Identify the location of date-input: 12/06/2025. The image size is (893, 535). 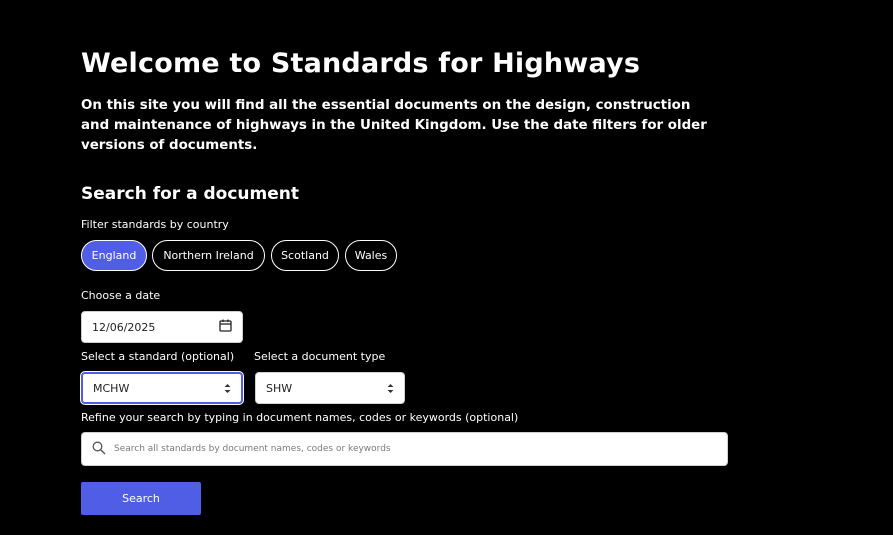
(162, 327).